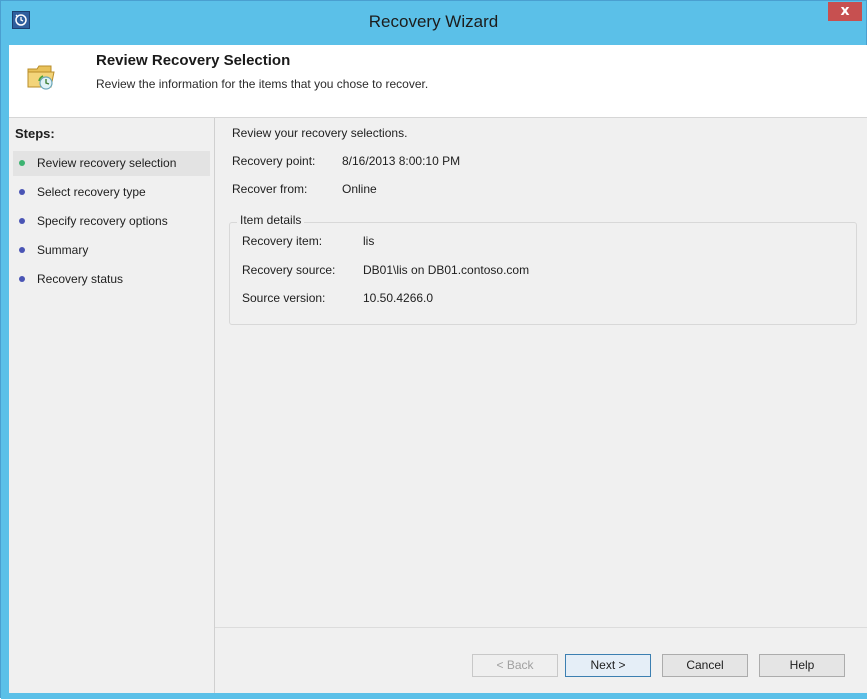 Image resolution: width=867 pixels, height=699 pixels. Describe the element at coordinates (446, 270) in the screenshot. I see `recovery-source-value: DB01\lis on DB01.contoso.com` at that location.